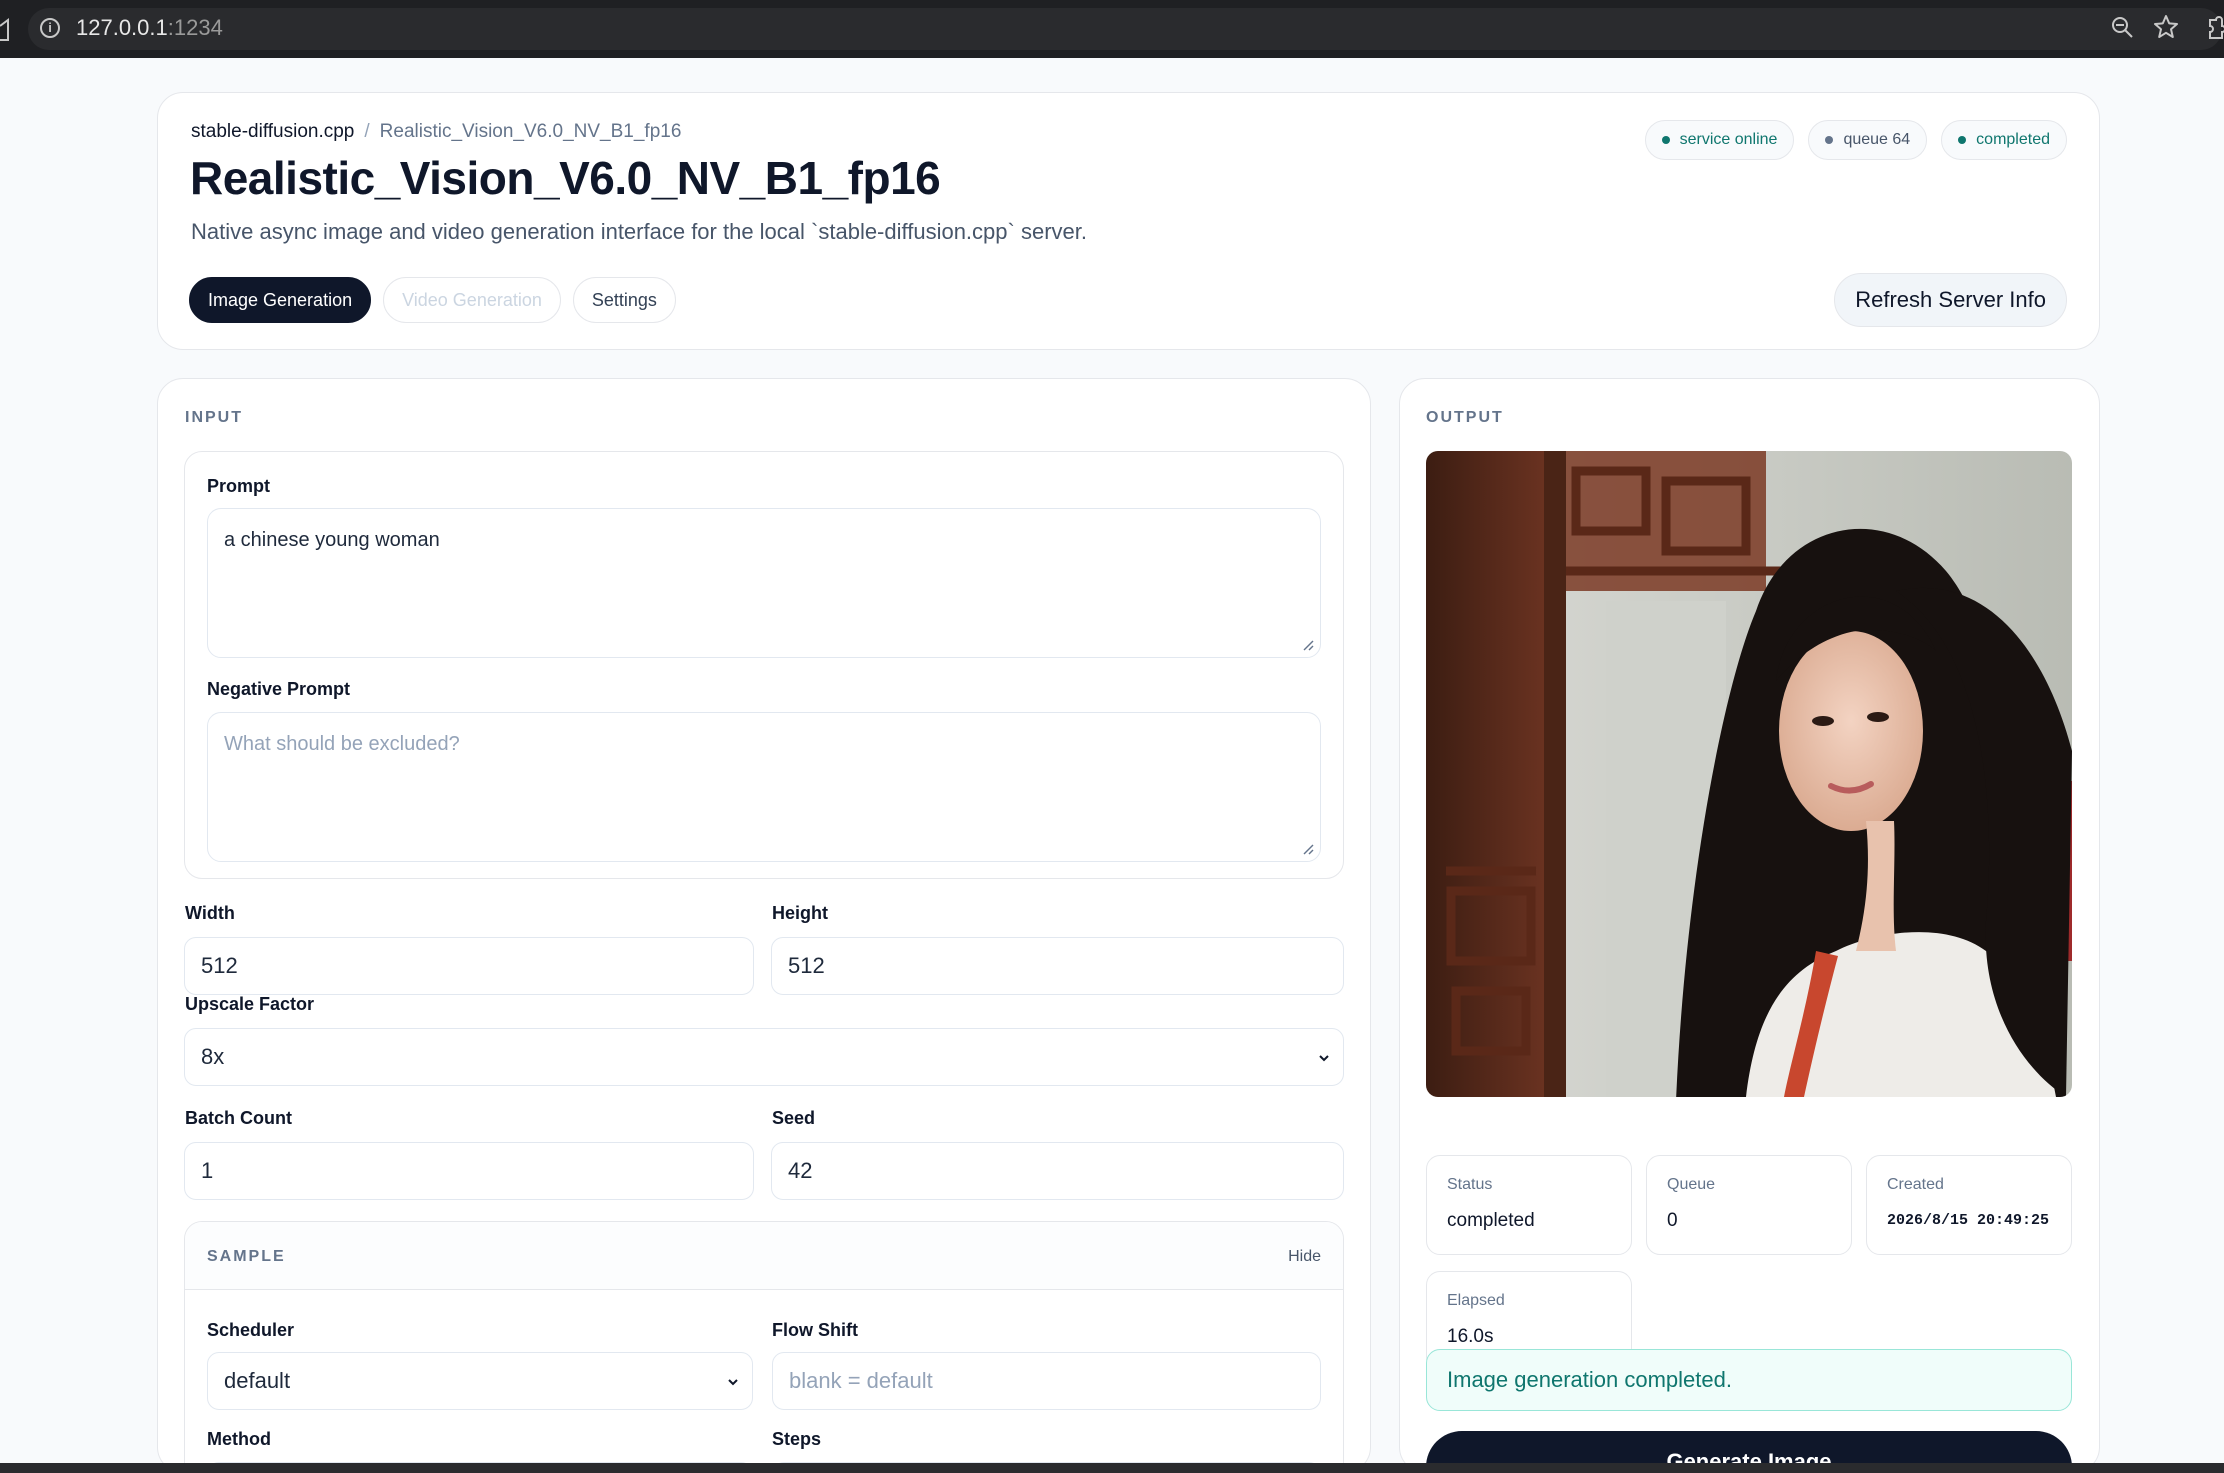  What do you see at coordinates (342, 744) in the screenshot?
I see `negative-prompt-placeholder: What should be excluded?` at bounding box center [342, 744].